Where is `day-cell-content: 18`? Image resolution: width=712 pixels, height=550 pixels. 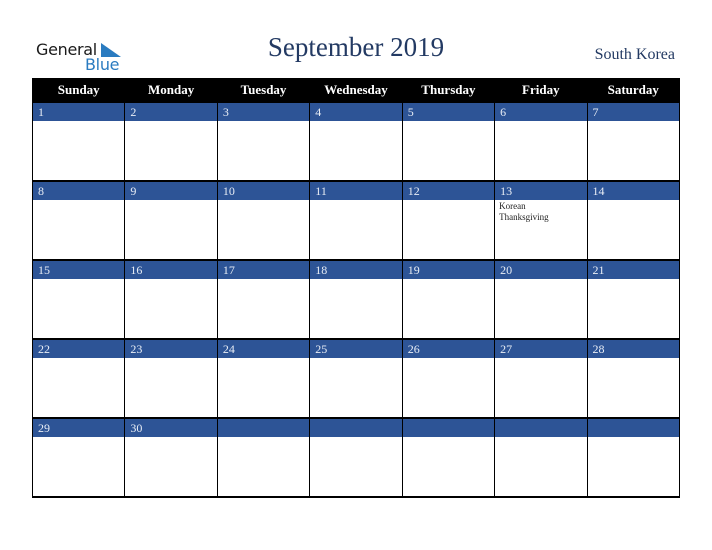
day-cell-content: 18 is located at coordinates (356, 299).